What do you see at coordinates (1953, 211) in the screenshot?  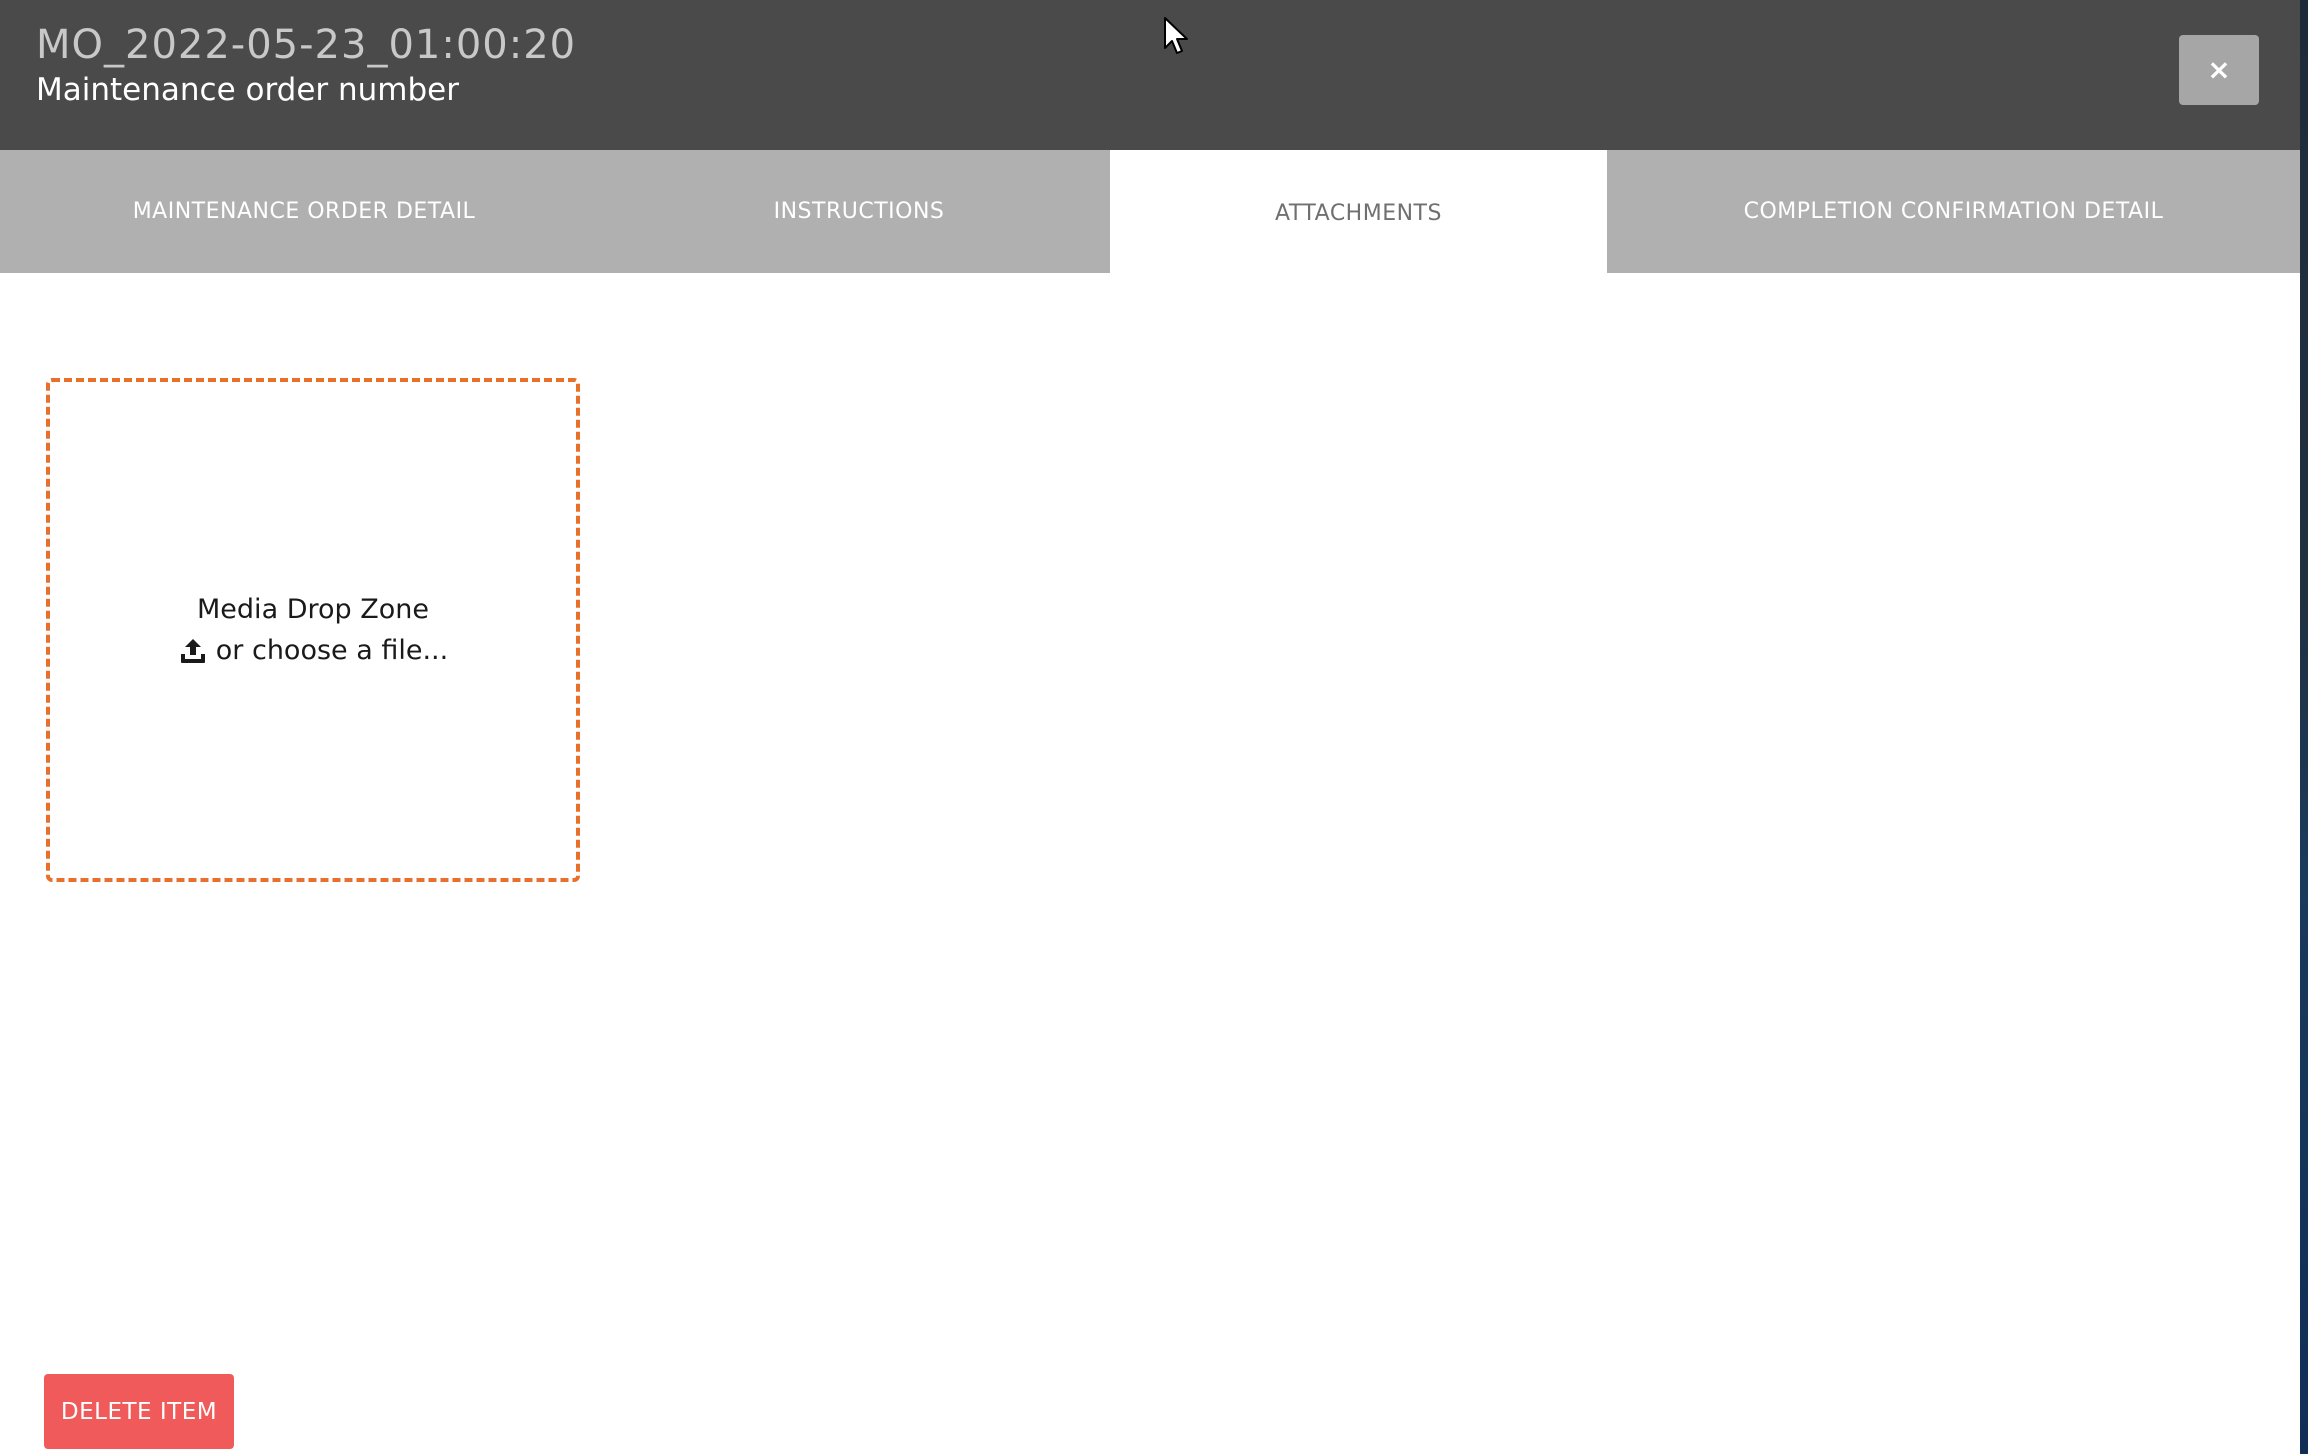 I see `tab-completion-confirmation-detail: COMPLETION CONFIRMATION DETAIL` at bounding box center [1953, 211].